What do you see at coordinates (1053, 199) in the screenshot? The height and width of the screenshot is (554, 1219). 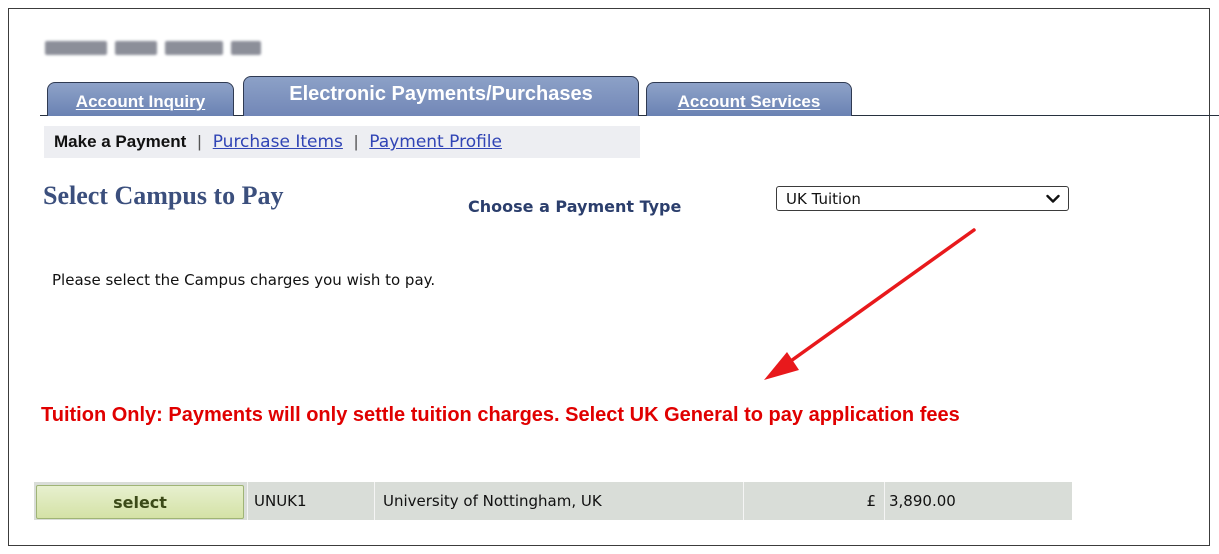 I see `chevron-down-icon` at bounding box center [1053, 199].